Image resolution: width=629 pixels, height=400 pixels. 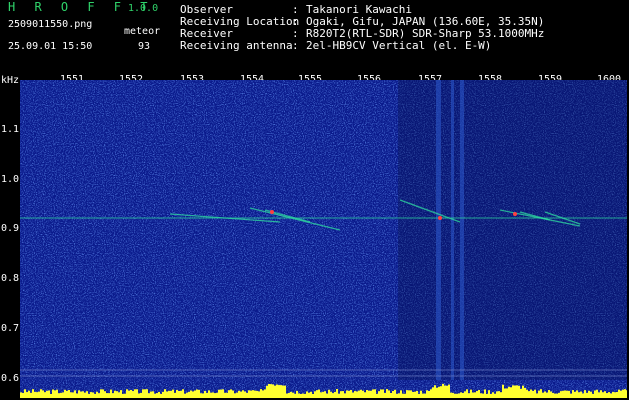 What do you see at coordinates (144, 46) in the screenshot?
I see `meteor-count: 93` at bounding box center [144, 46].